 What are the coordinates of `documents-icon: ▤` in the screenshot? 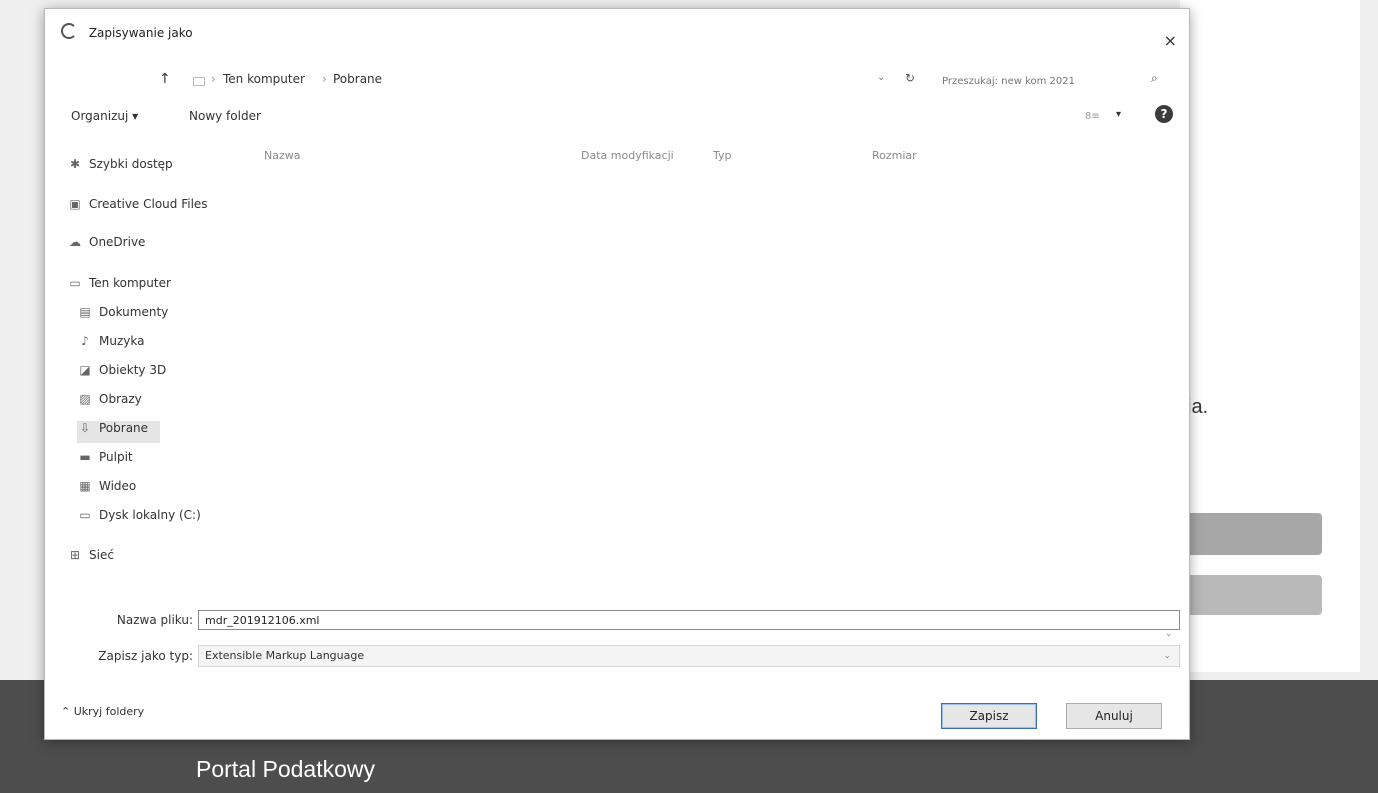 It's located at (85, 312).